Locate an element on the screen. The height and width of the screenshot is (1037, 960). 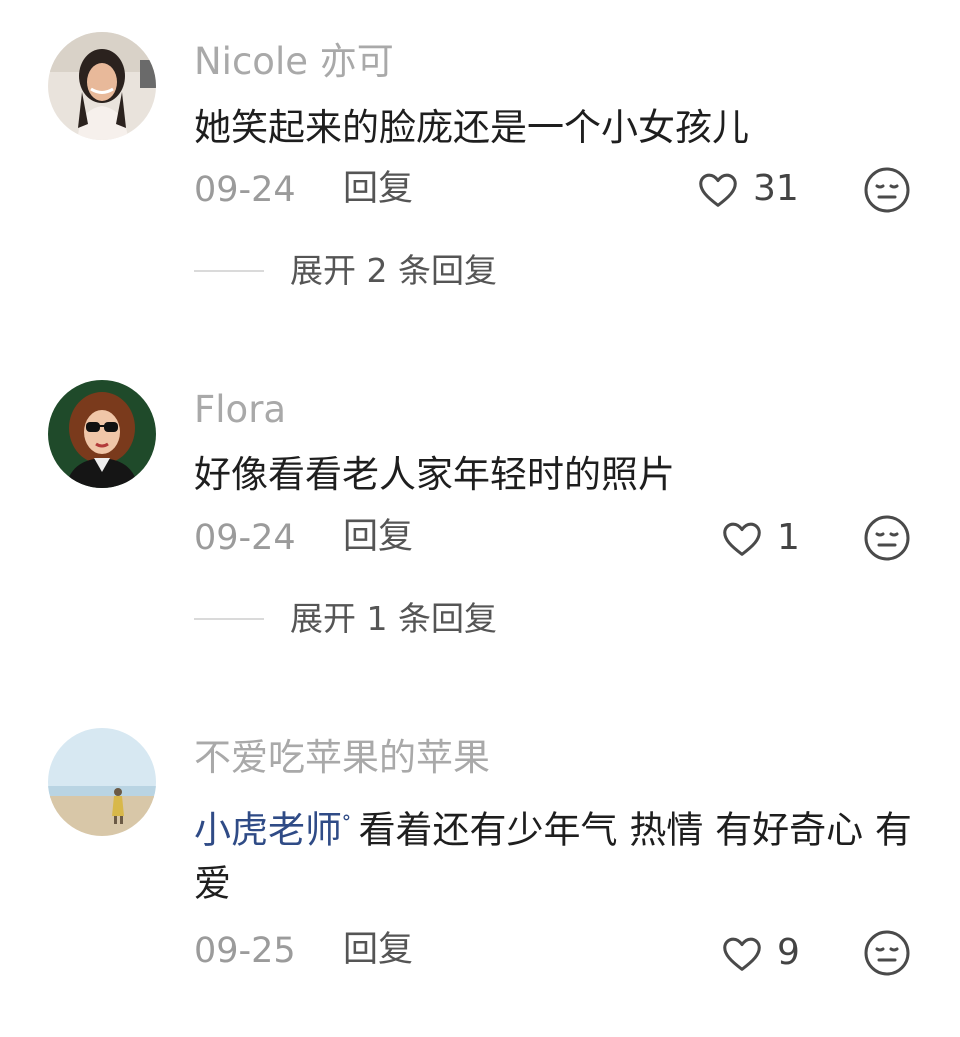
like-button: 9 is located at coordinates (759, 953).